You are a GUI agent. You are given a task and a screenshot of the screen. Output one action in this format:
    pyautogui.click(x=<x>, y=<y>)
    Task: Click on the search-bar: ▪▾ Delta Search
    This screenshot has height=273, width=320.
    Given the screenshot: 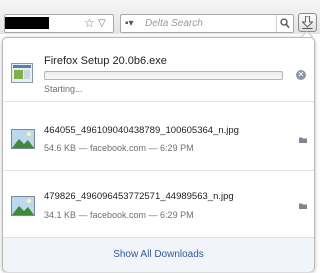 What is the action you would take?
    pyautogui.click(x=207, y=23)
    